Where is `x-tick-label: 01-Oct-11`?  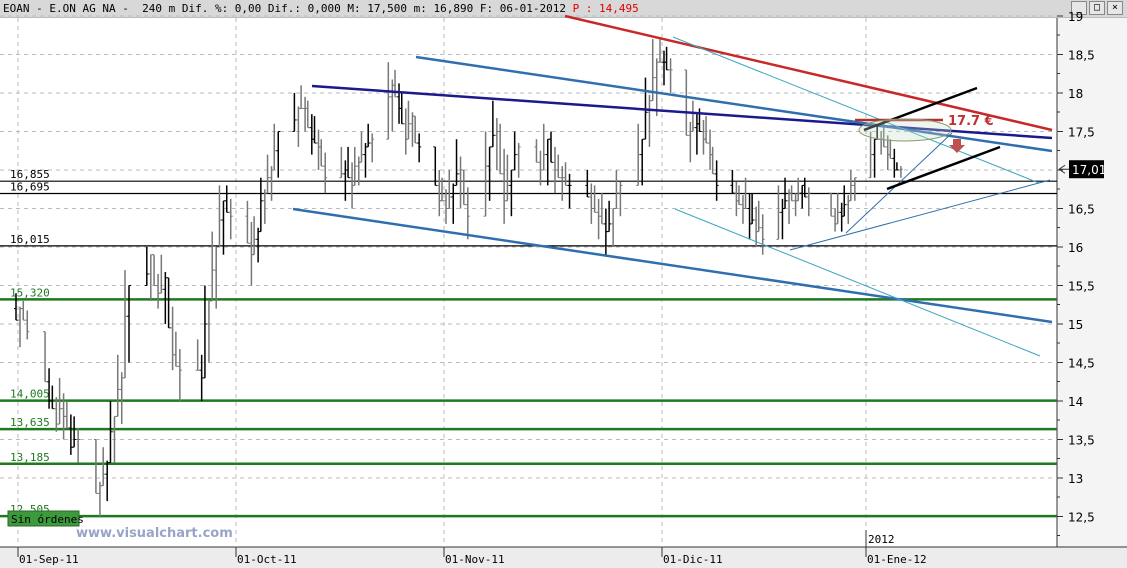
x-tick-label: 01-Oct-11 is located at coordinates (267, 559).